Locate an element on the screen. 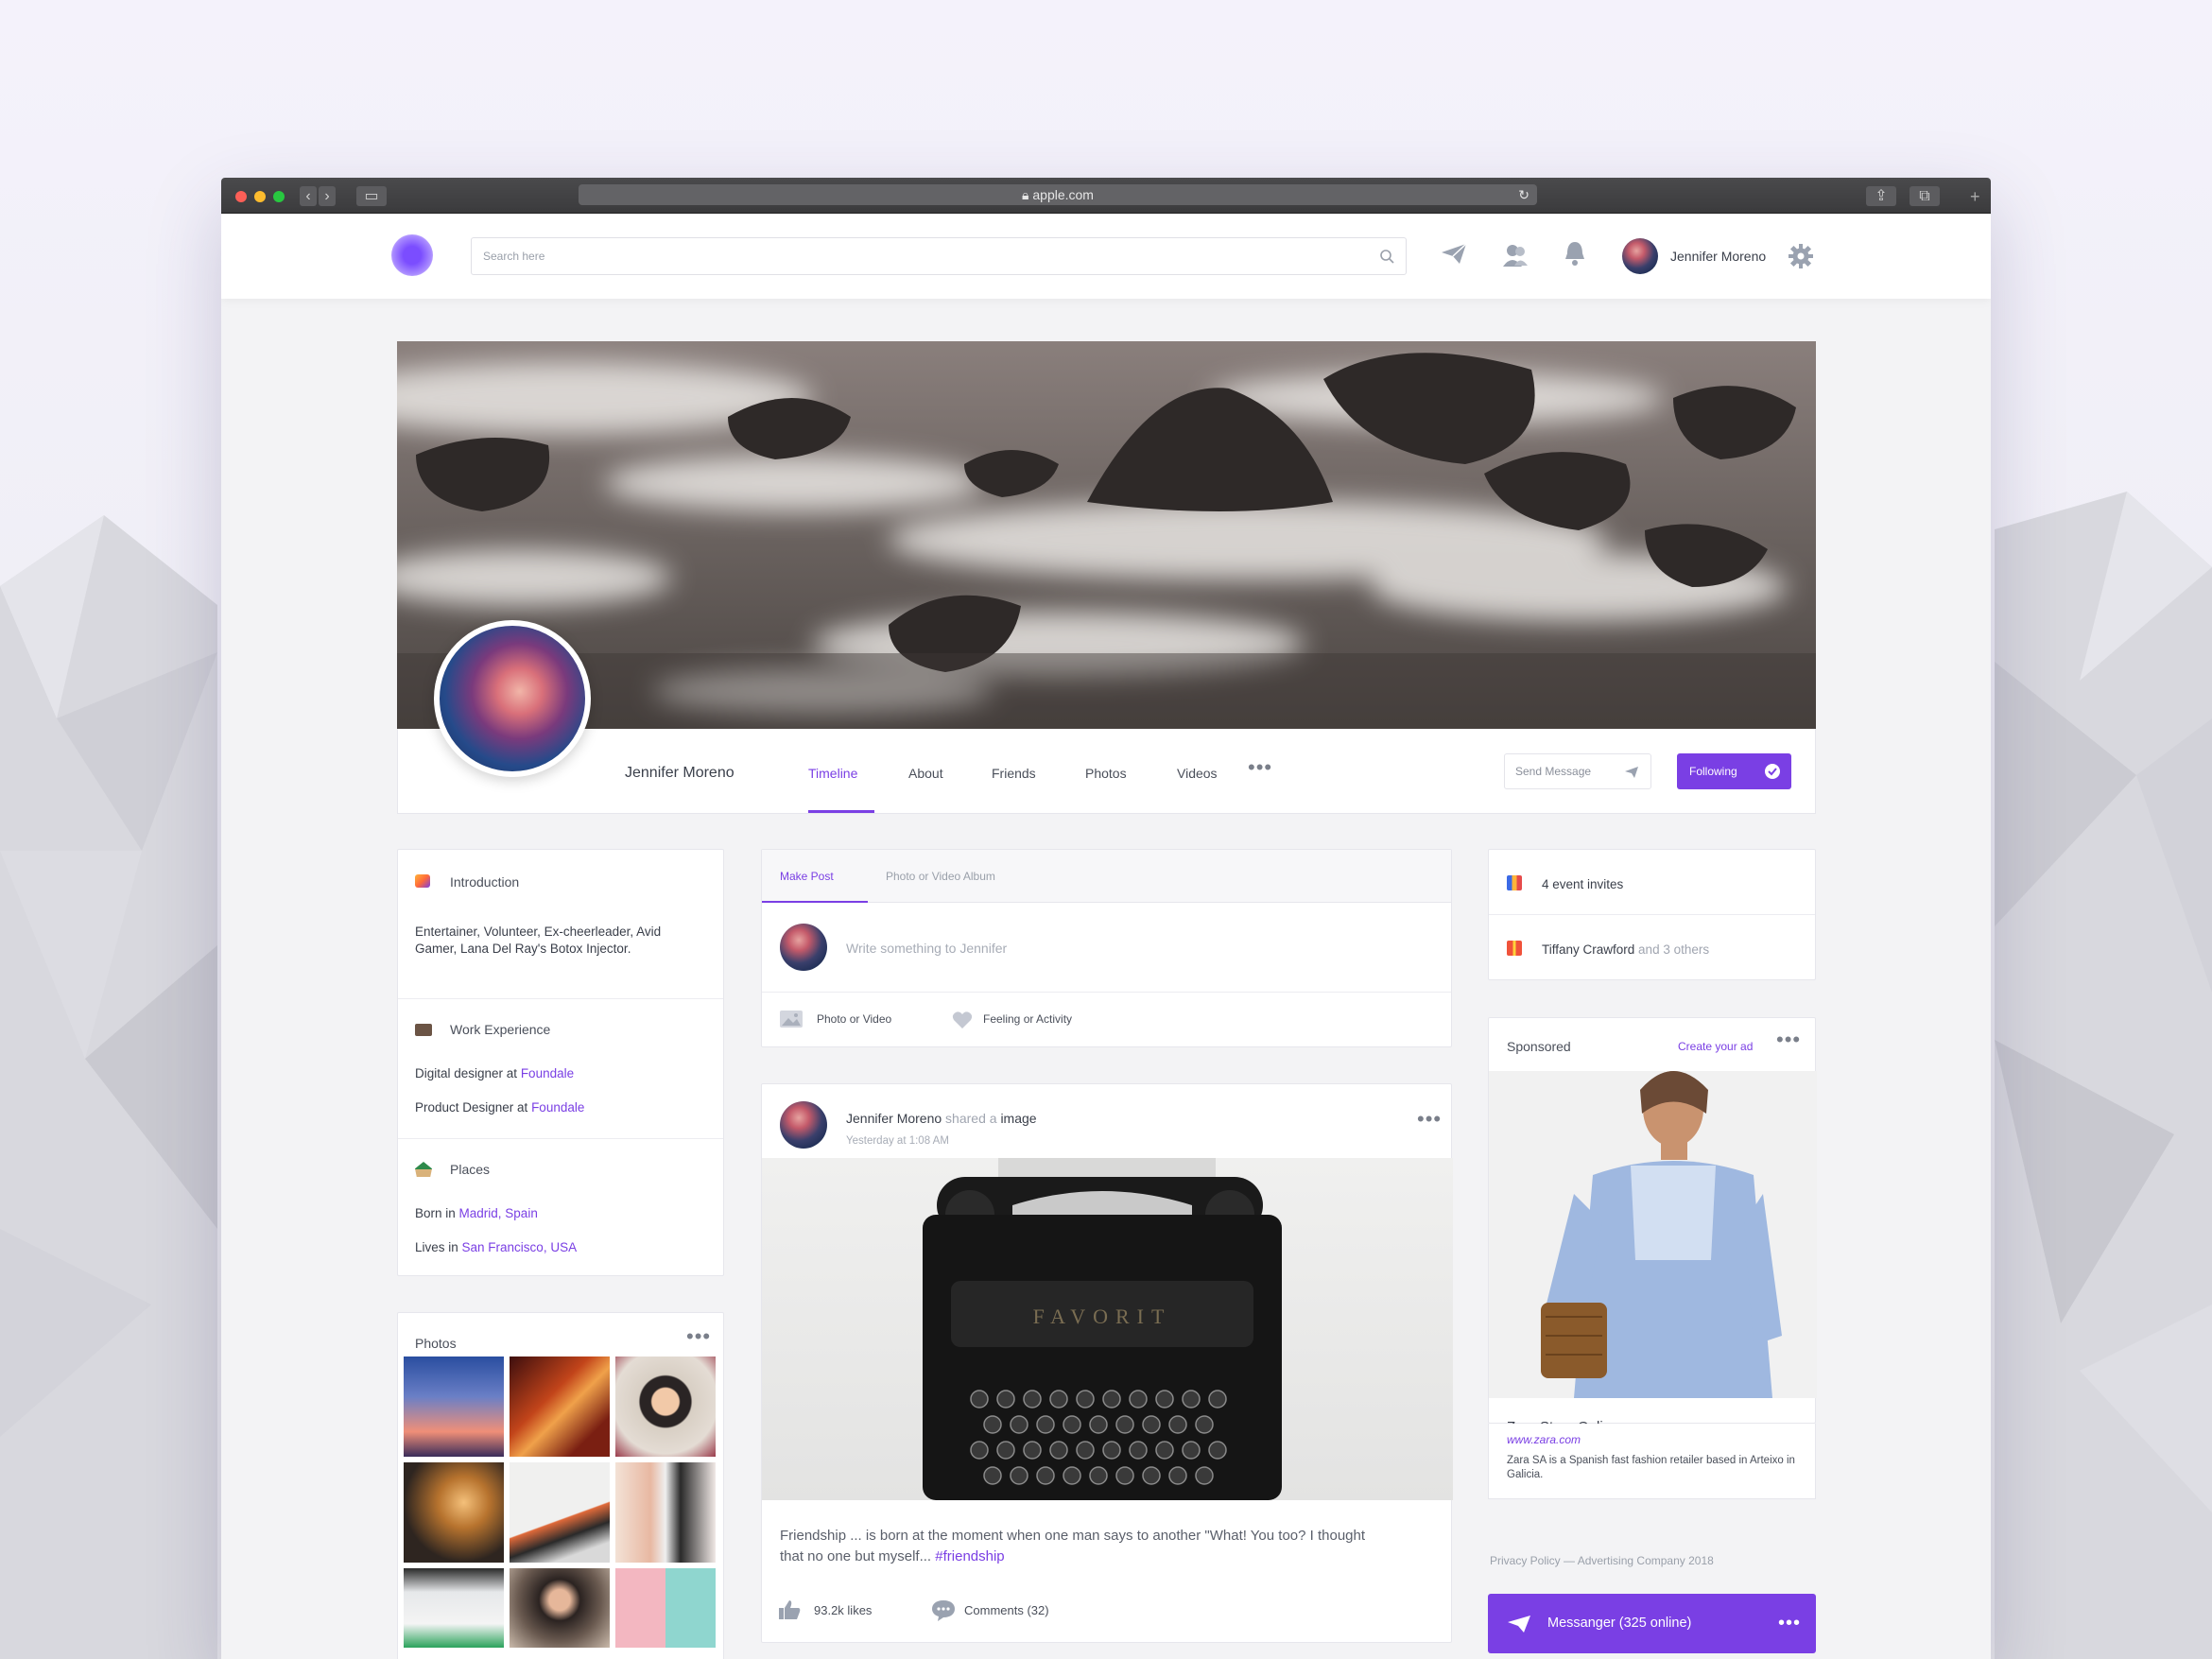  work-role: Digital designer at is located at coordinates (468, 1073).